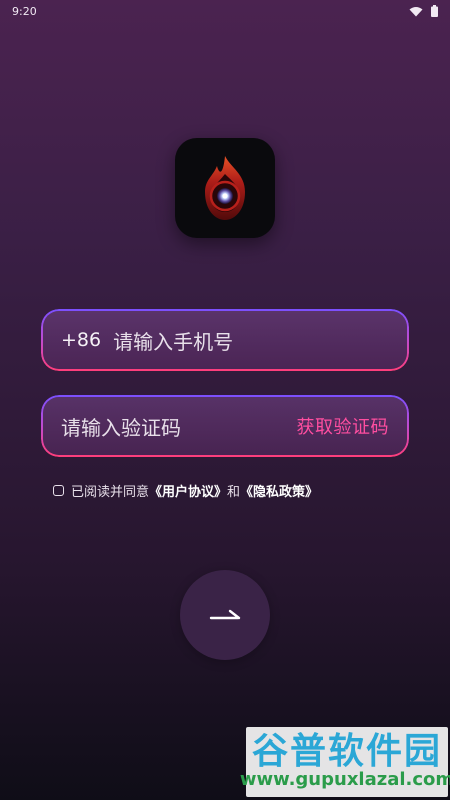 Image resolution: width=450 pixels, height=800 pixels. What do you see at coordinates (110, 492) in the screenshot?
I see `agreement-prefix: 已阅读并同意` at bounding box center [110, 492].